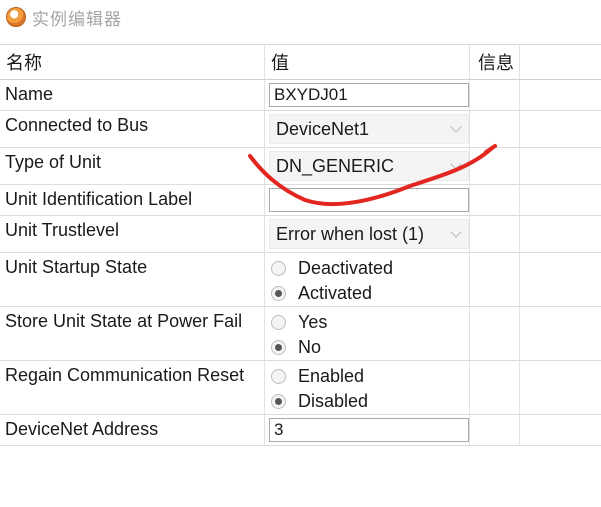 The image size is (601, 507). Describe the element at coordinates (331, 376) in the screenshot. I see `radio-label: Enabled` at that location.